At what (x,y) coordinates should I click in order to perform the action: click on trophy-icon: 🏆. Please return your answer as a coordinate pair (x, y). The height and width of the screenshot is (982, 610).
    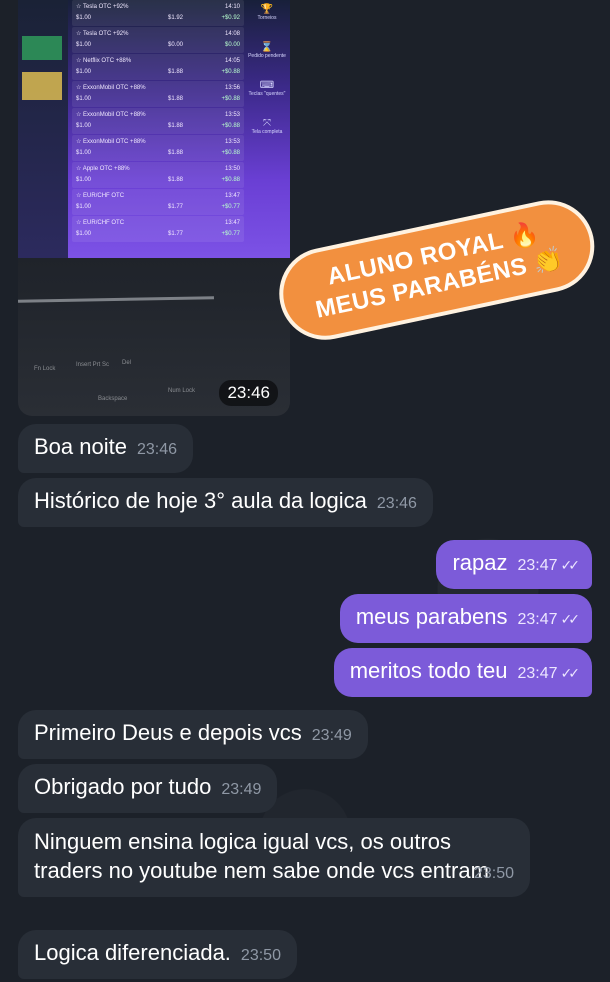
    Looking at the image, I should click on (267, 9).